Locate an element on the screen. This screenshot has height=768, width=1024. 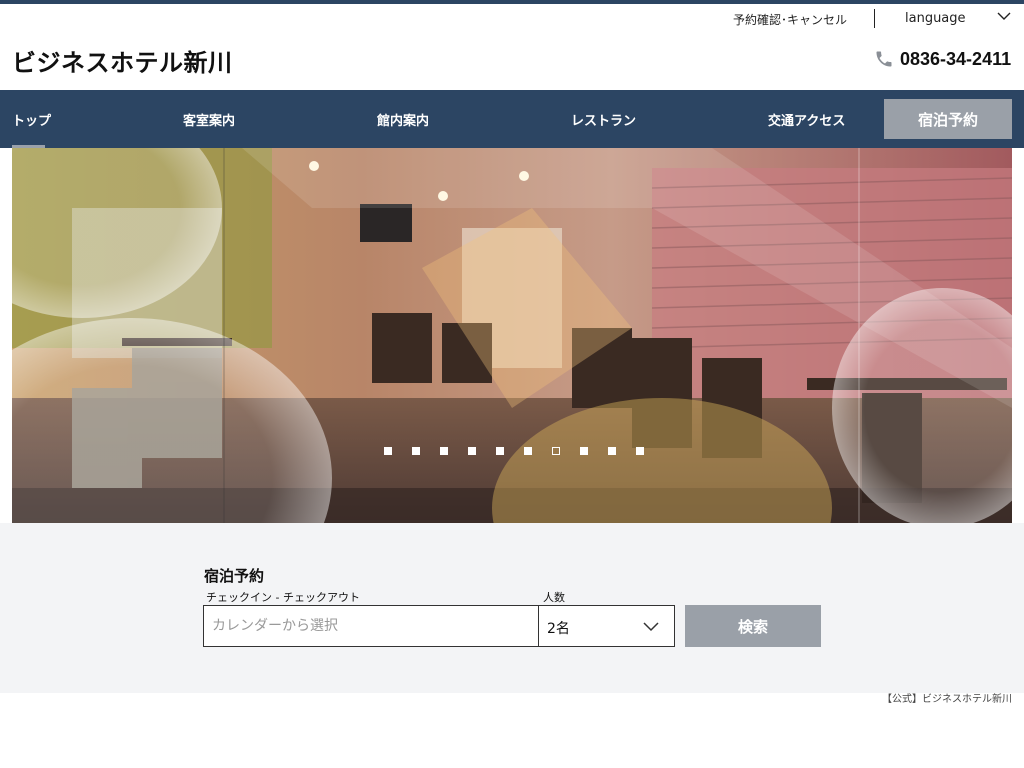
guests-select: 2名 is located at coordinates (606, 626).